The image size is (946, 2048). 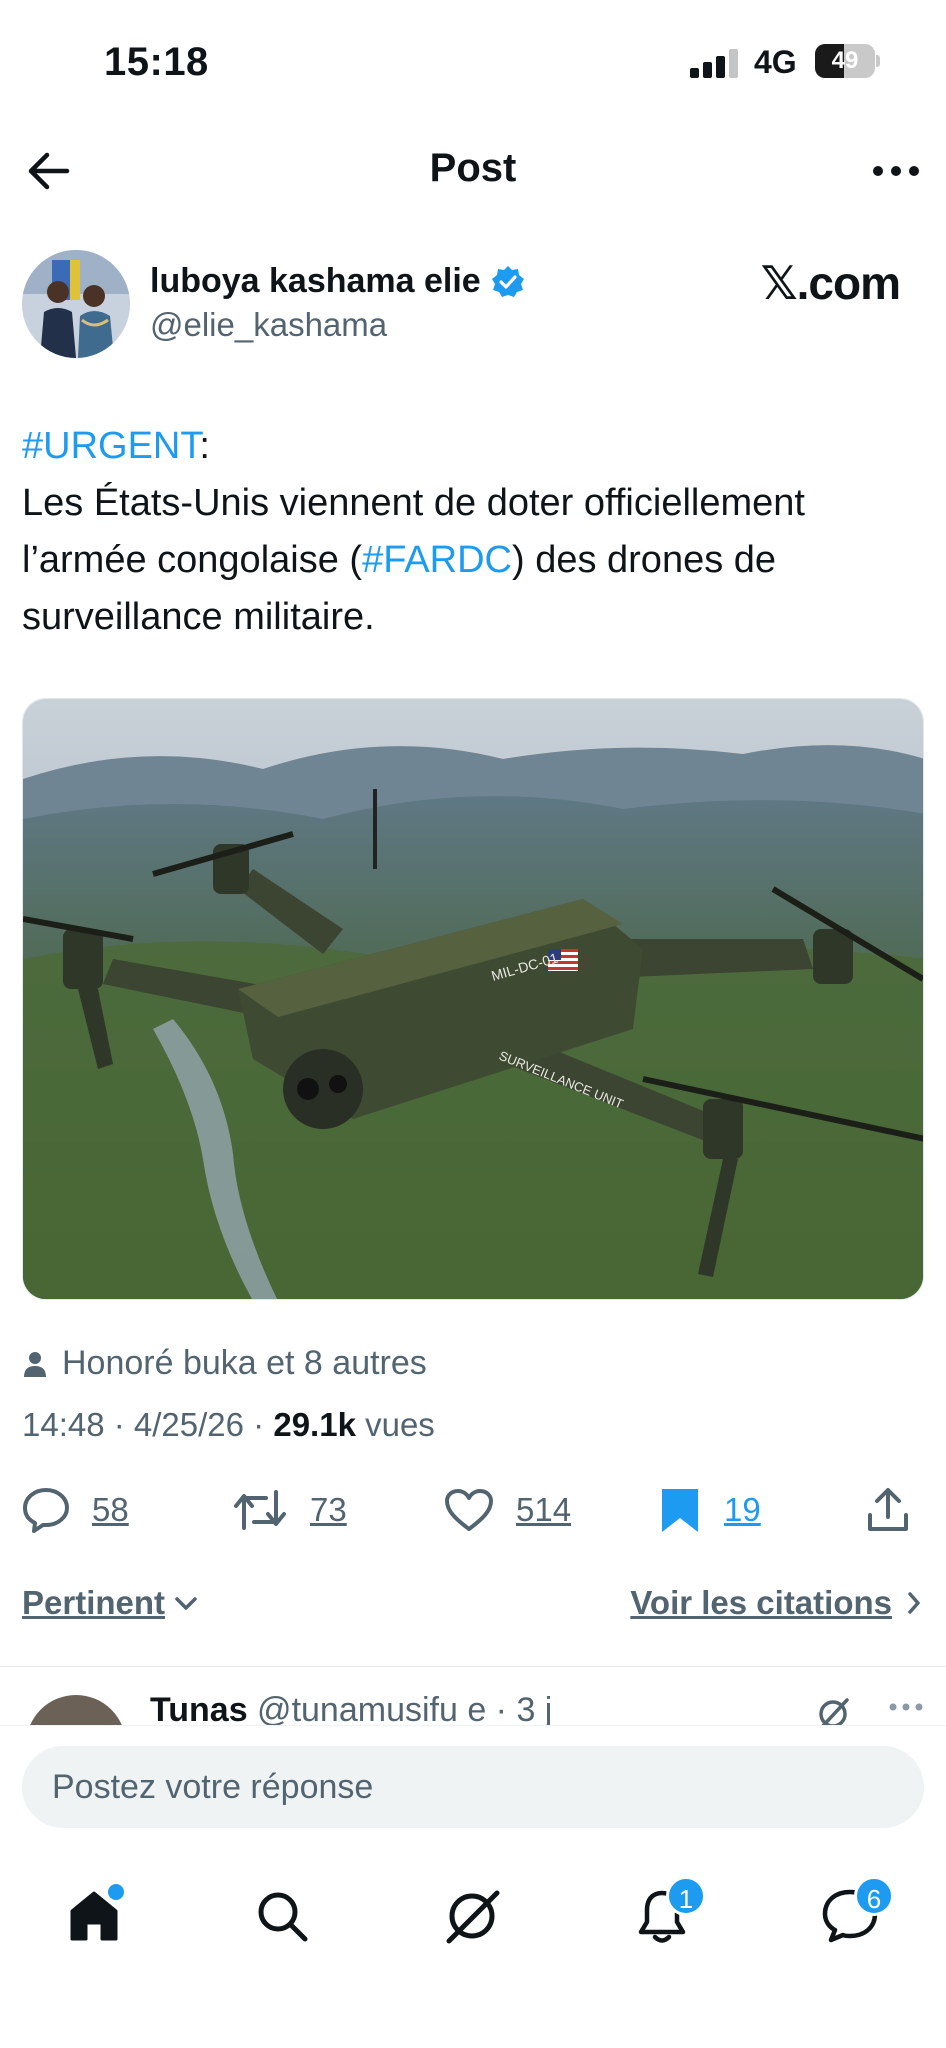 I want to click on status-time: 15:18, so click(x=156, y=62).